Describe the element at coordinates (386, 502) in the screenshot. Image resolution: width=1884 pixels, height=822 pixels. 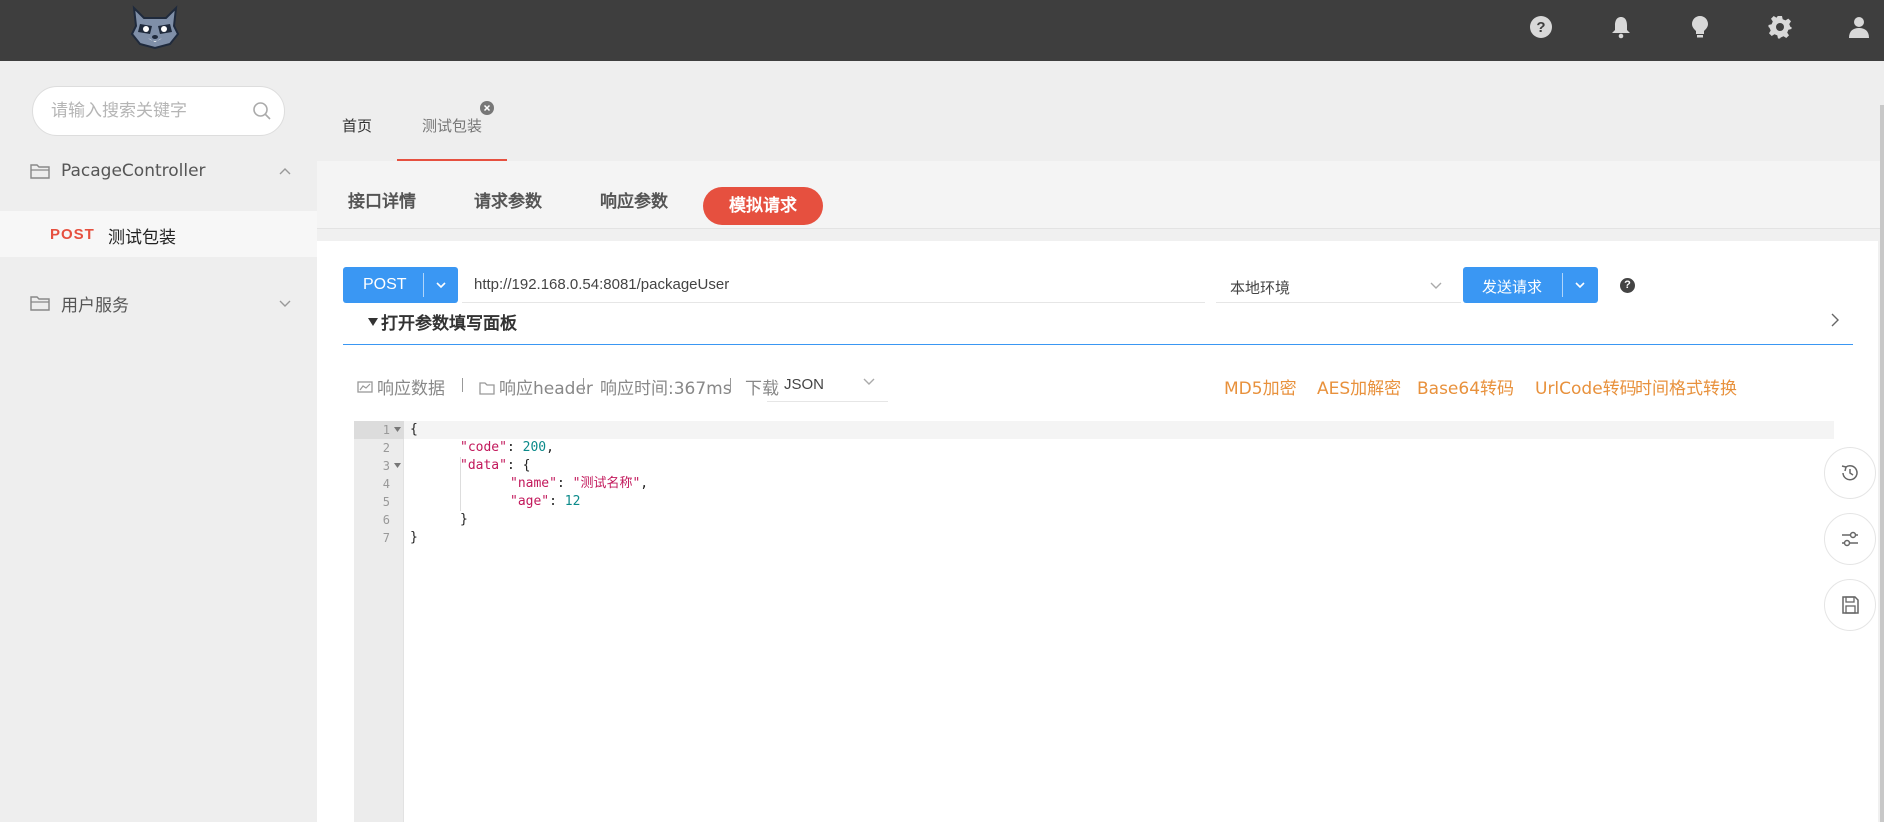
I see `line-number: 5` at that location.